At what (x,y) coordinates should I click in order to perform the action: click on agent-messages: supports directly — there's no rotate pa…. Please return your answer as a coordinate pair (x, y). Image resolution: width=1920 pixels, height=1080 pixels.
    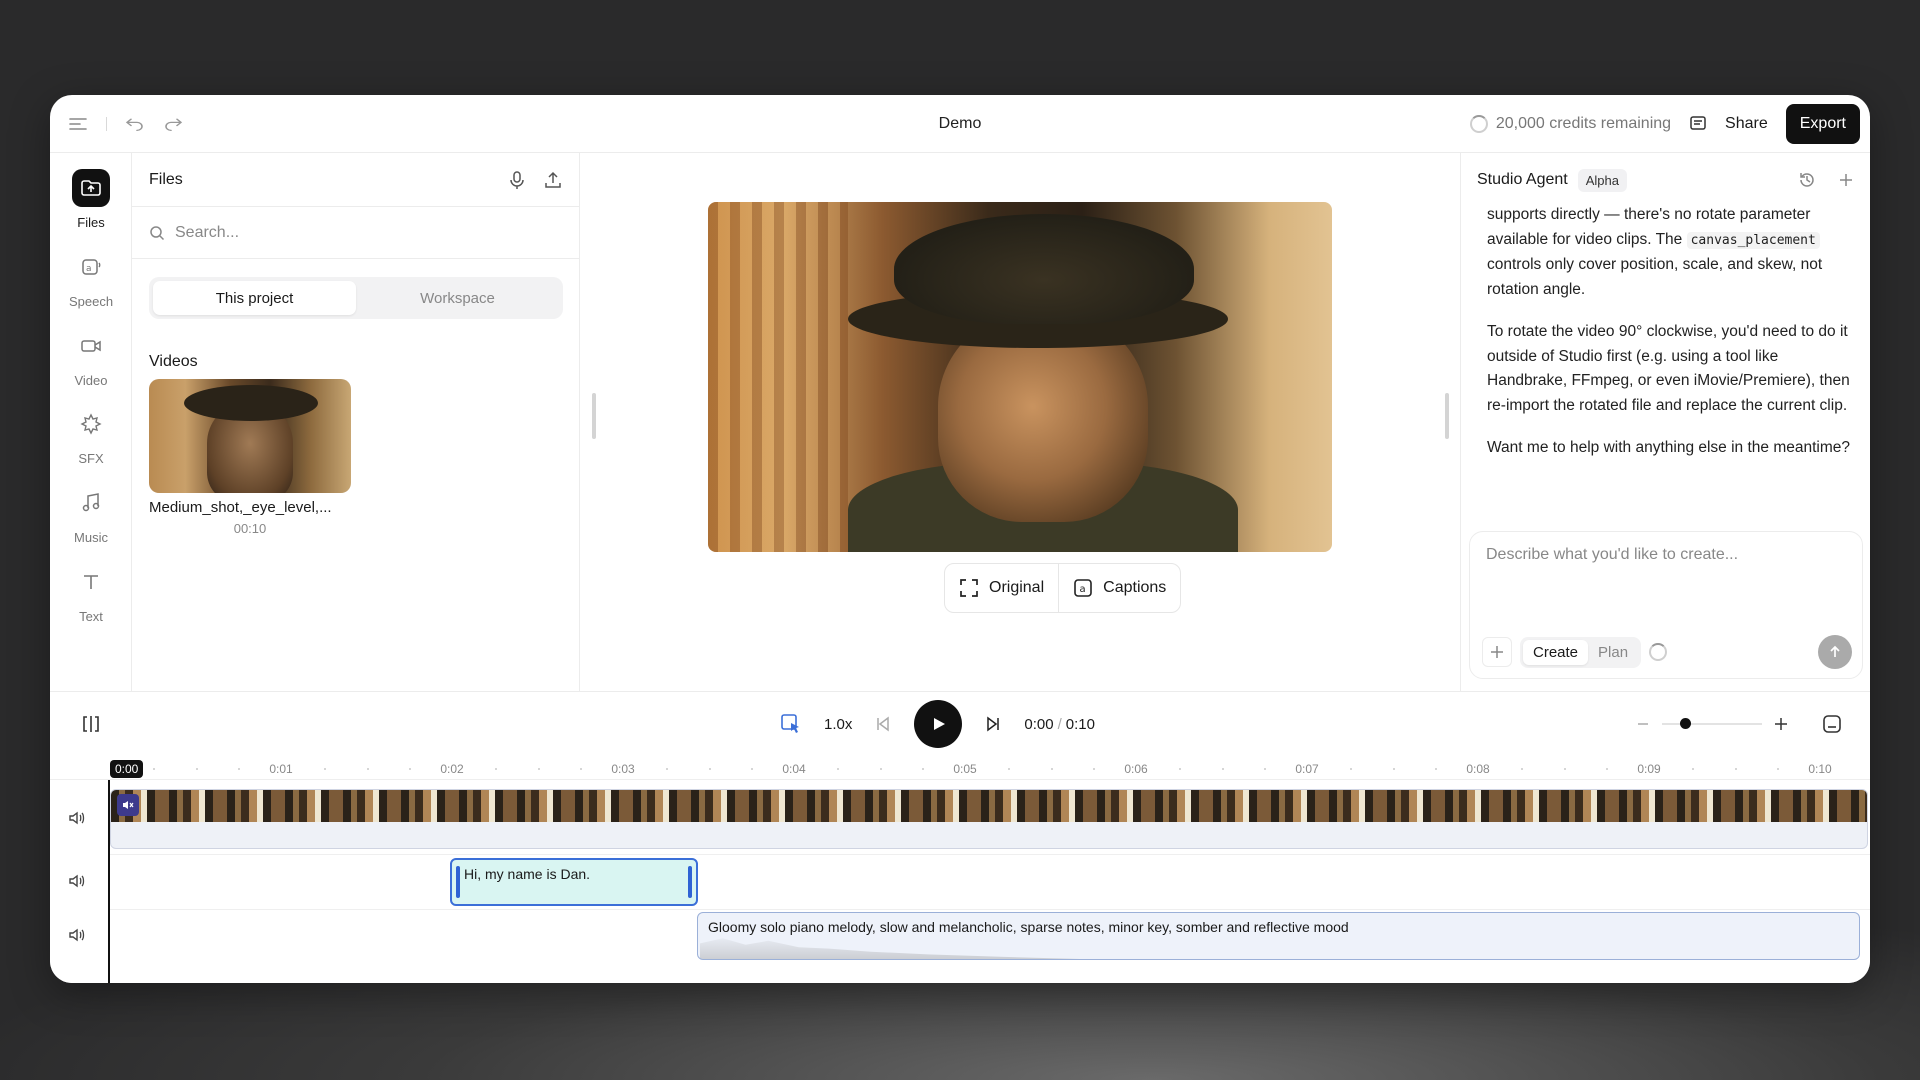
    Looking at the image, I should click on (1672, 341).